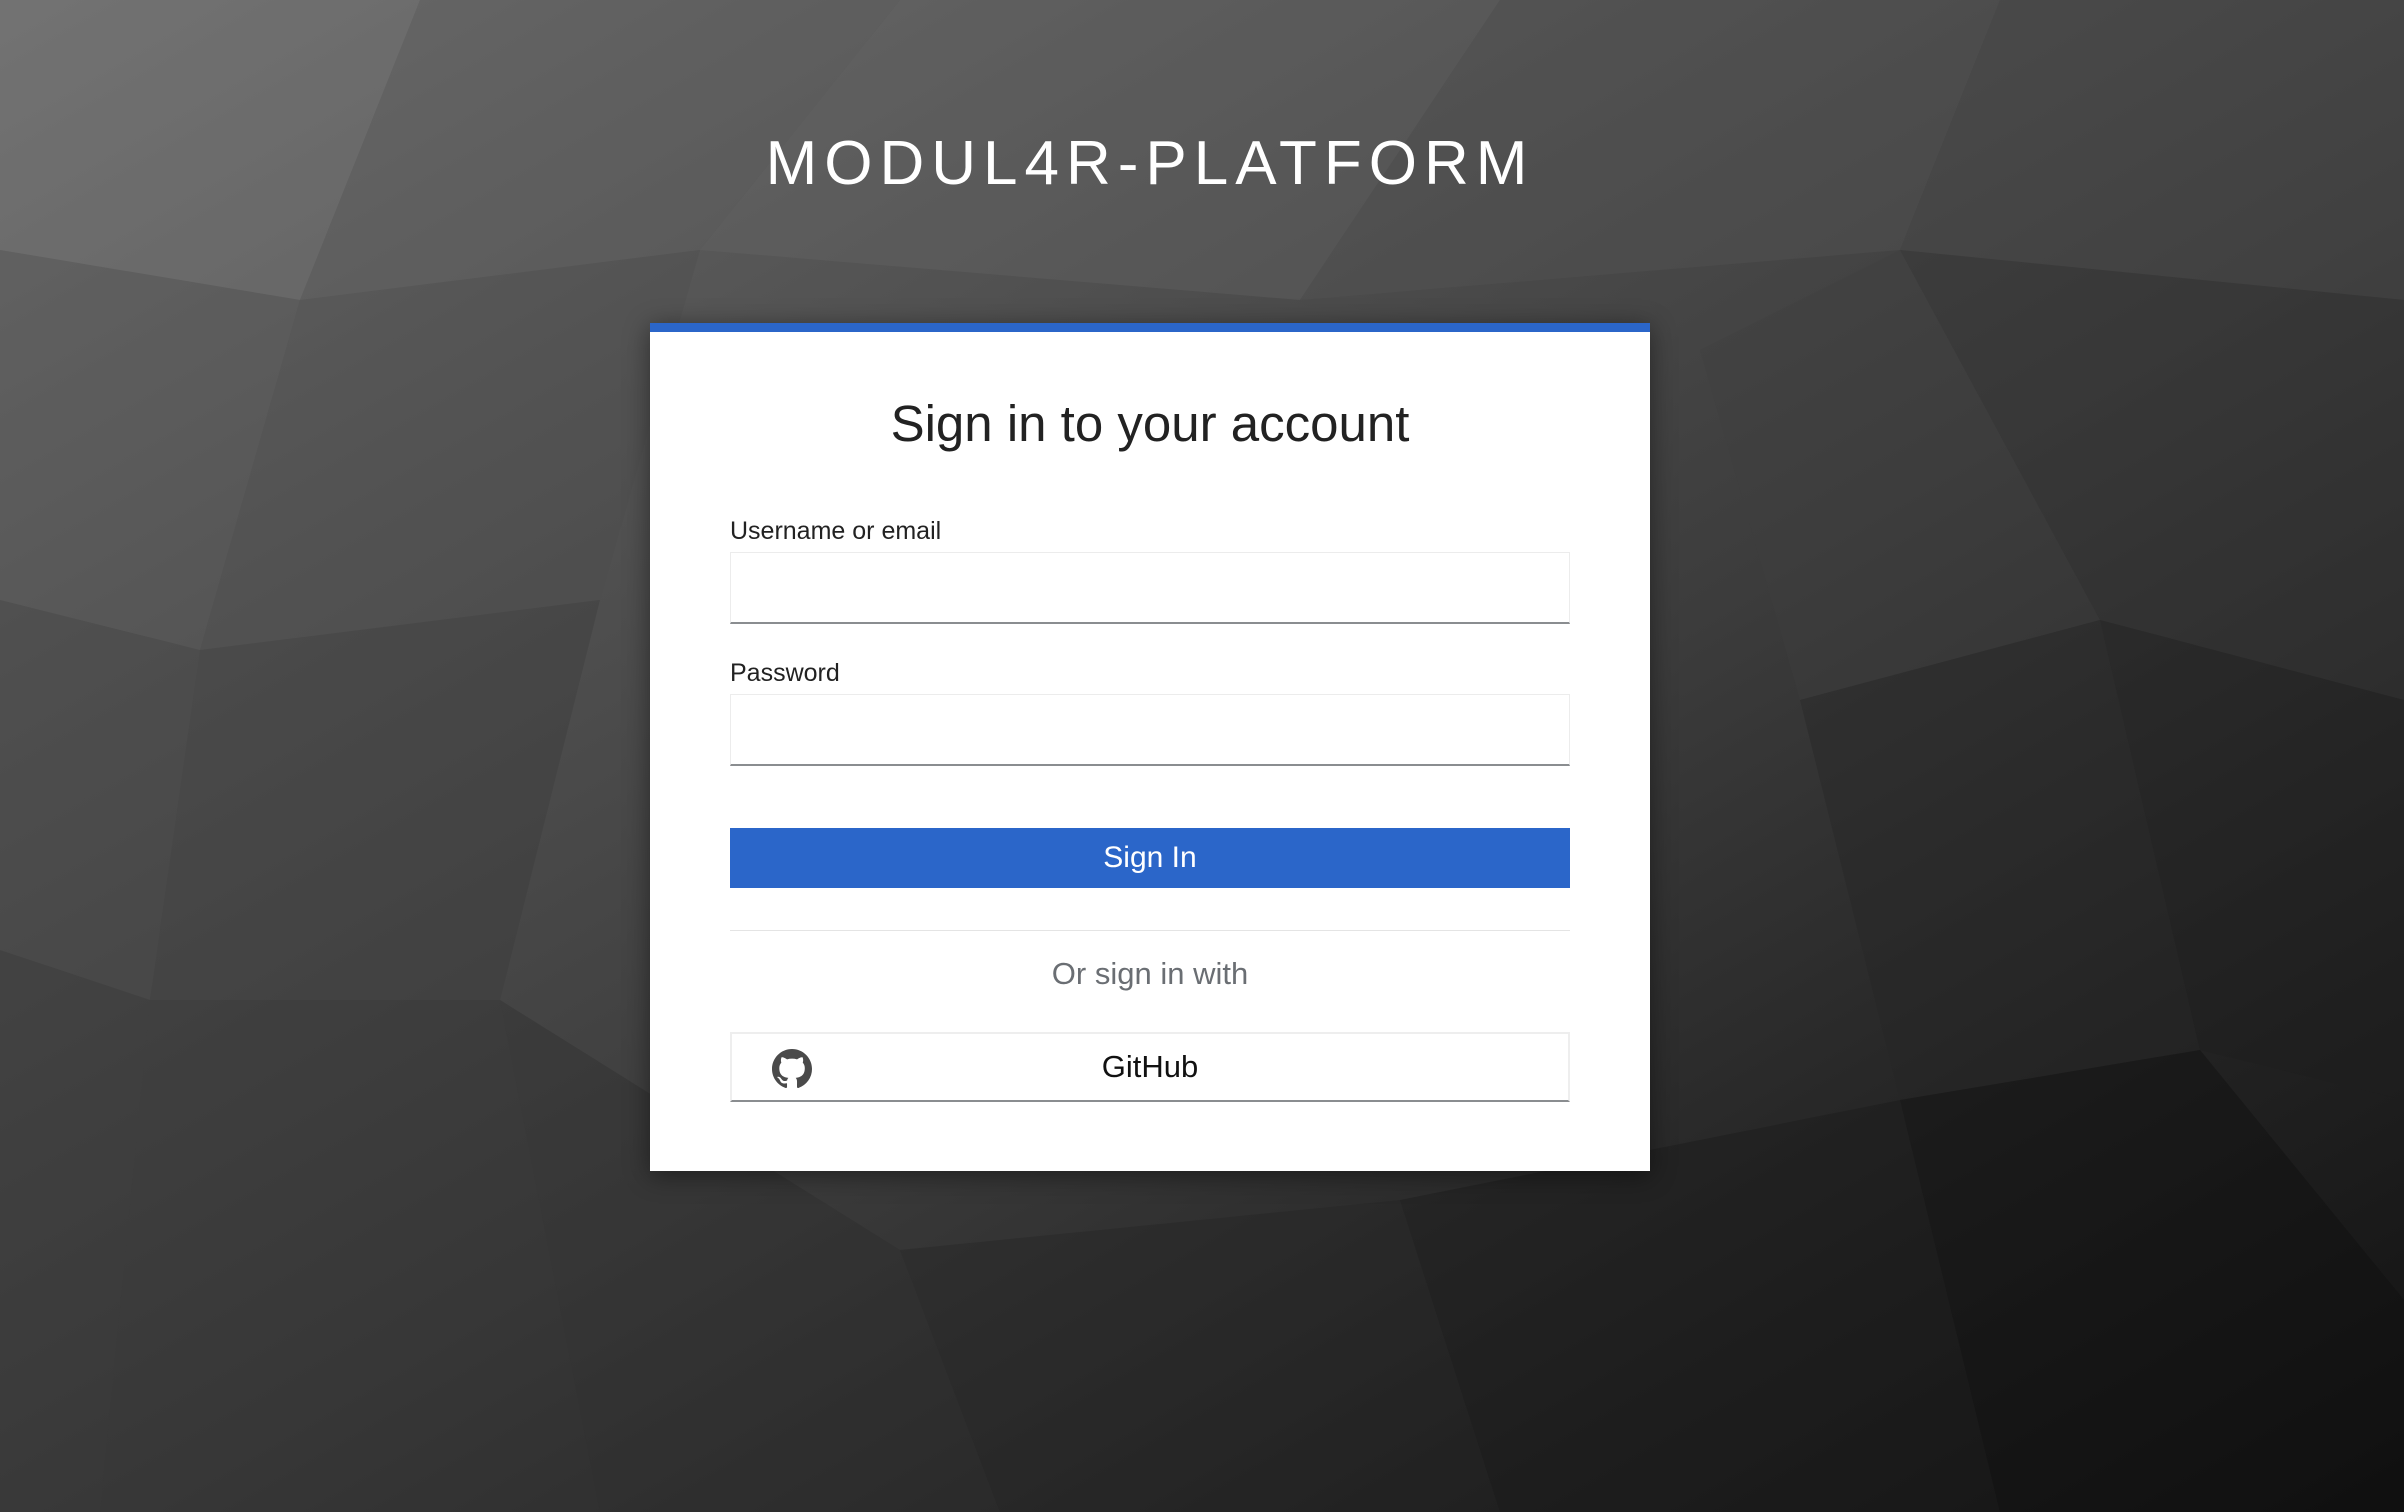 This screenshot has width=2404, height=1512. Describe the element at coordinates (1150, 973) in the screenshot. I see `alt-signin-text: Or sign in with` at that location.